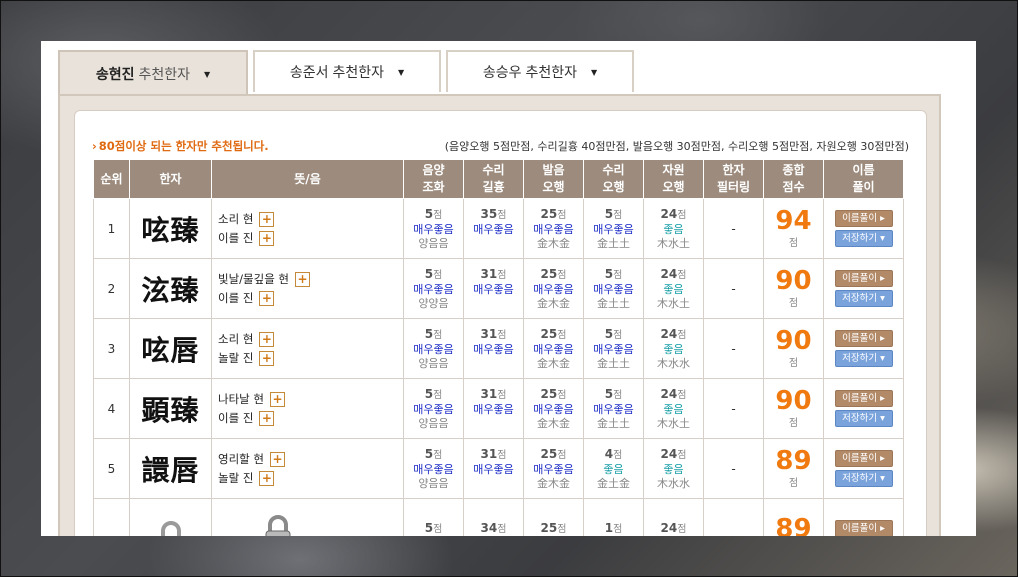 The image size is (1018, 577). I want to click on total-cell: 89, so click(793, 517).